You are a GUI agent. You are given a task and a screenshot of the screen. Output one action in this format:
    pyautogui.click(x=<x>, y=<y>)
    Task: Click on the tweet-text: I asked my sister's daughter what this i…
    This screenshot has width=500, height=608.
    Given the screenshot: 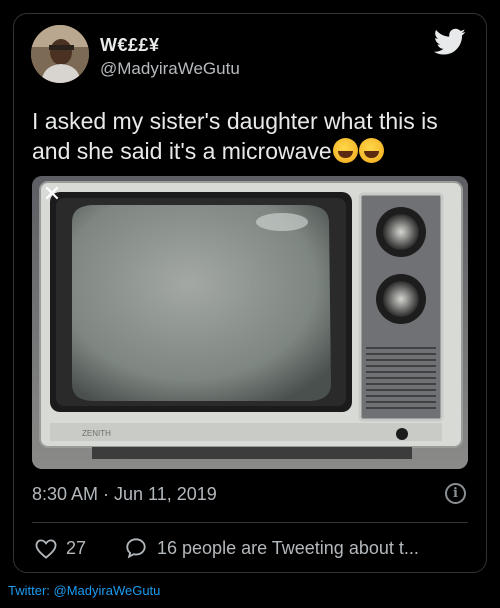 What is the action you would take?
    pyautogui.click(x=252, y=136)
    